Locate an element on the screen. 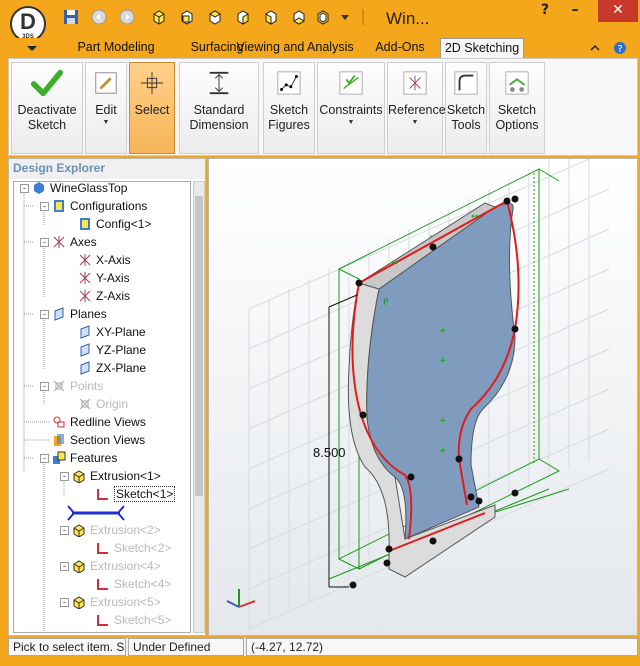  tree-label: Redline Views is located at coordinates (108, 422).